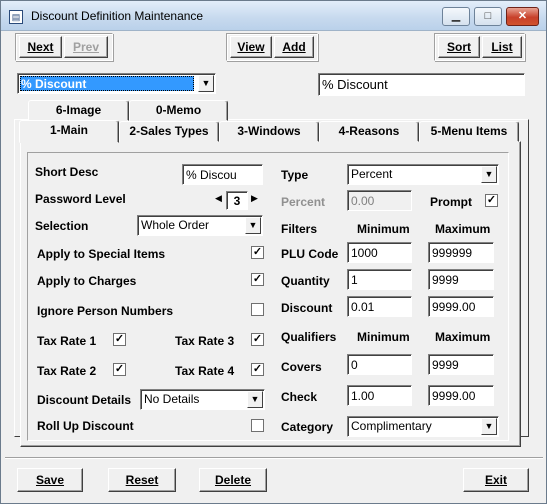 Image resolution: width=547 pixels, height=504 pixels. Describe the element at coordinates (372, 174) in the screenshot. I see `type-value: Percent` at that location.